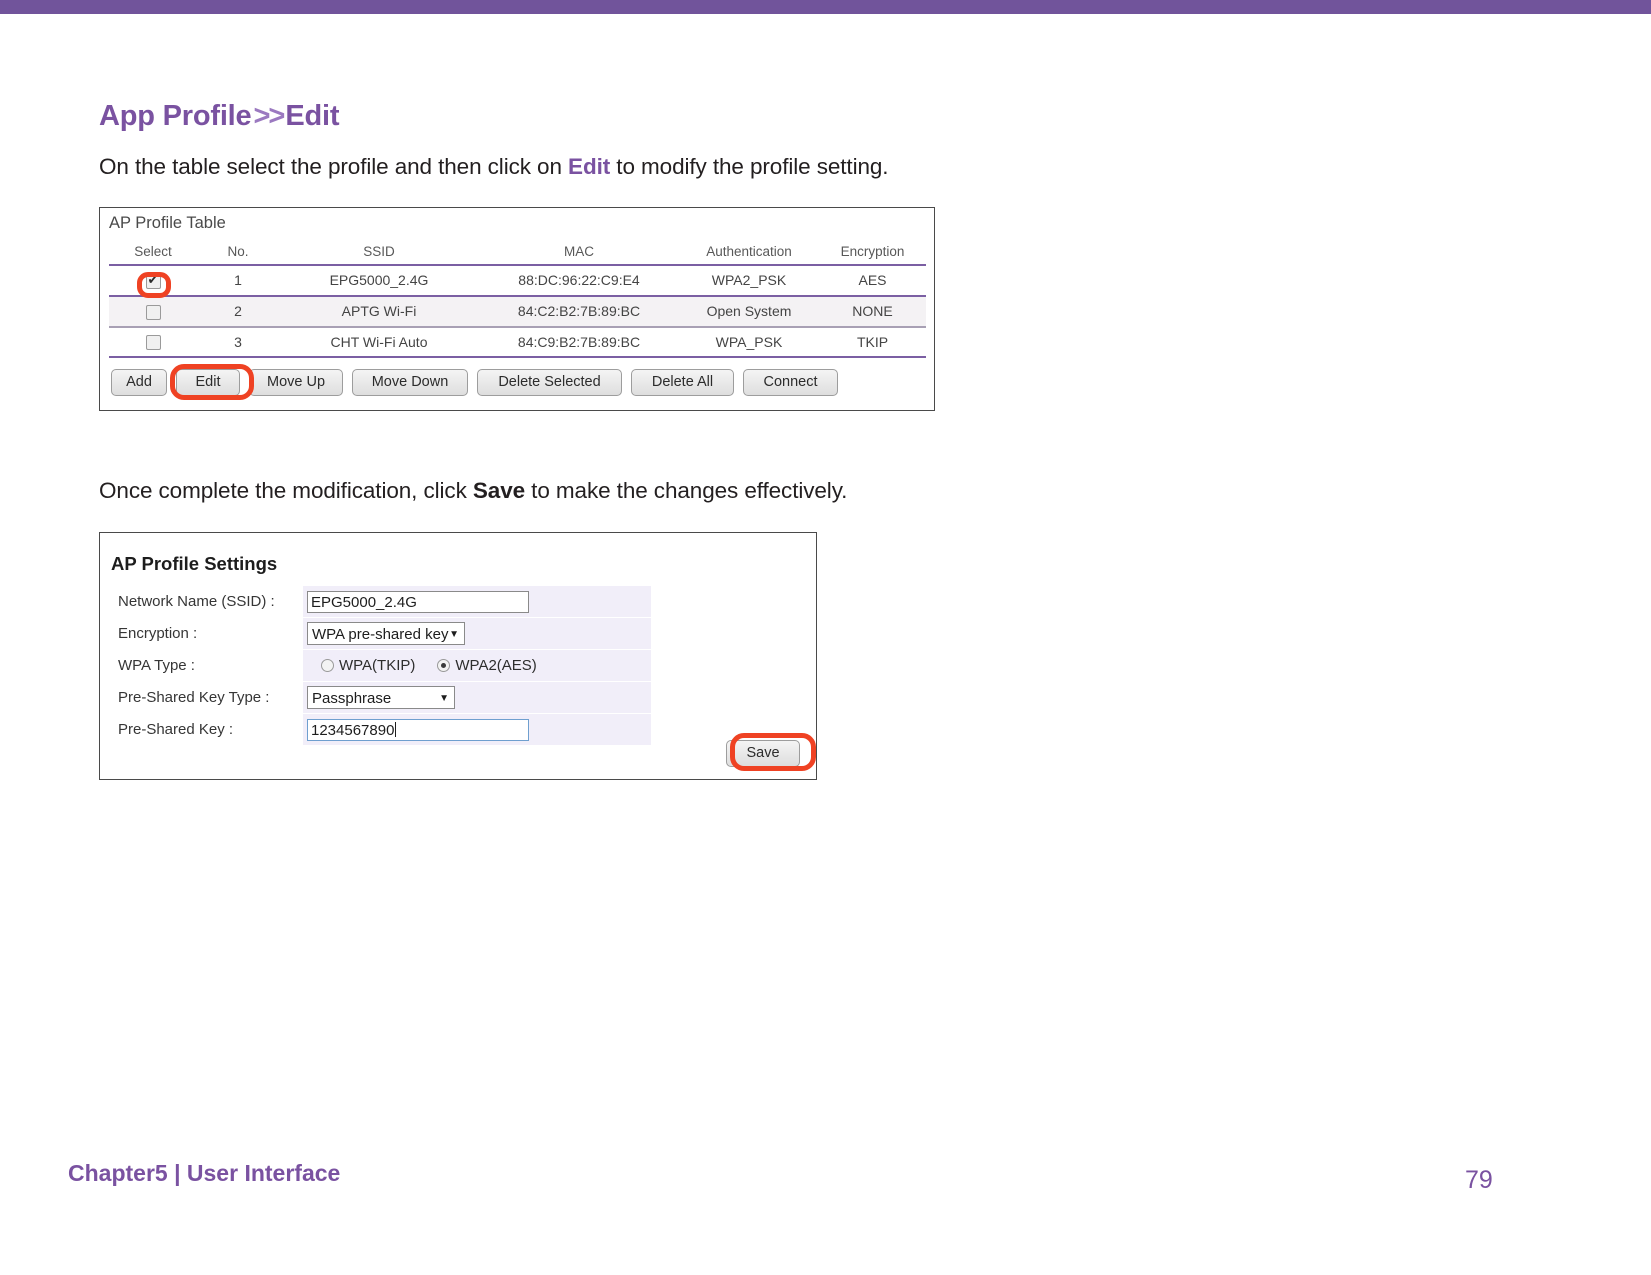  I want to click on psk-type-select: Passphrase ▼, so click(381, 697).